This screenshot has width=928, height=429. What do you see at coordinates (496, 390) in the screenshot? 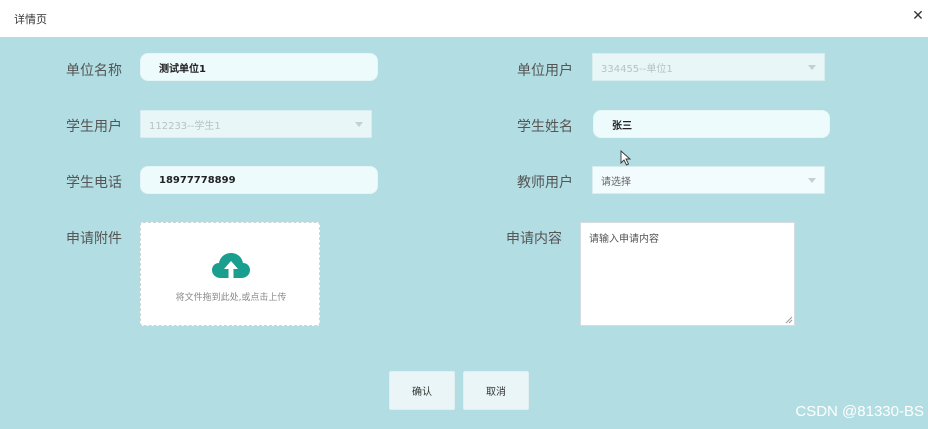
I see `cancel-button: 取消` at bounding box center [496, 390].